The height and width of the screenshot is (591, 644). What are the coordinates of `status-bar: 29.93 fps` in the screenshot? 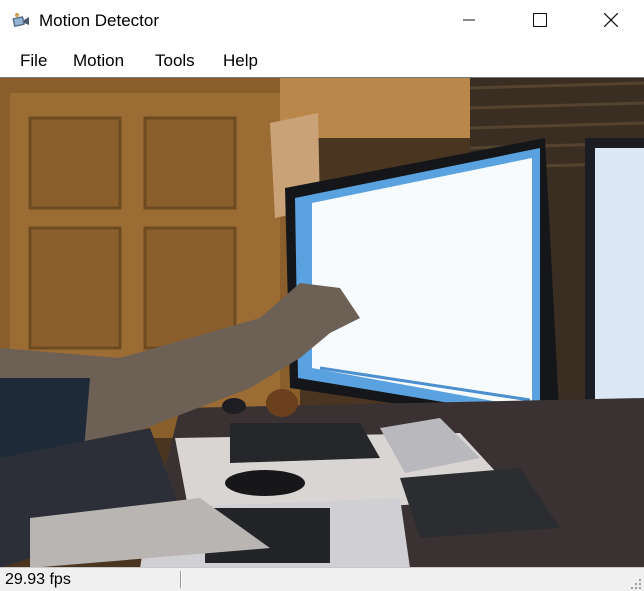 It's located at (322, 579).